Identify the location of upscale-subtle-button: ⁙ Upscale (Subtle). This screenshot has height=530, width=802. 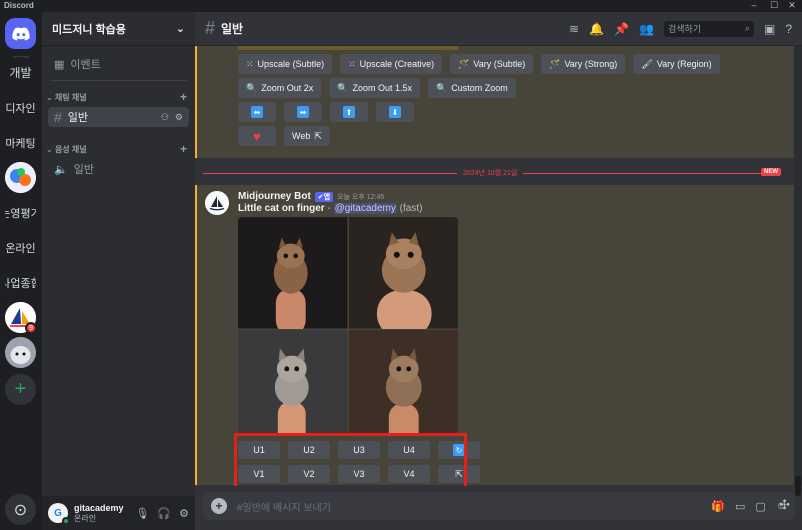
(285, 64).